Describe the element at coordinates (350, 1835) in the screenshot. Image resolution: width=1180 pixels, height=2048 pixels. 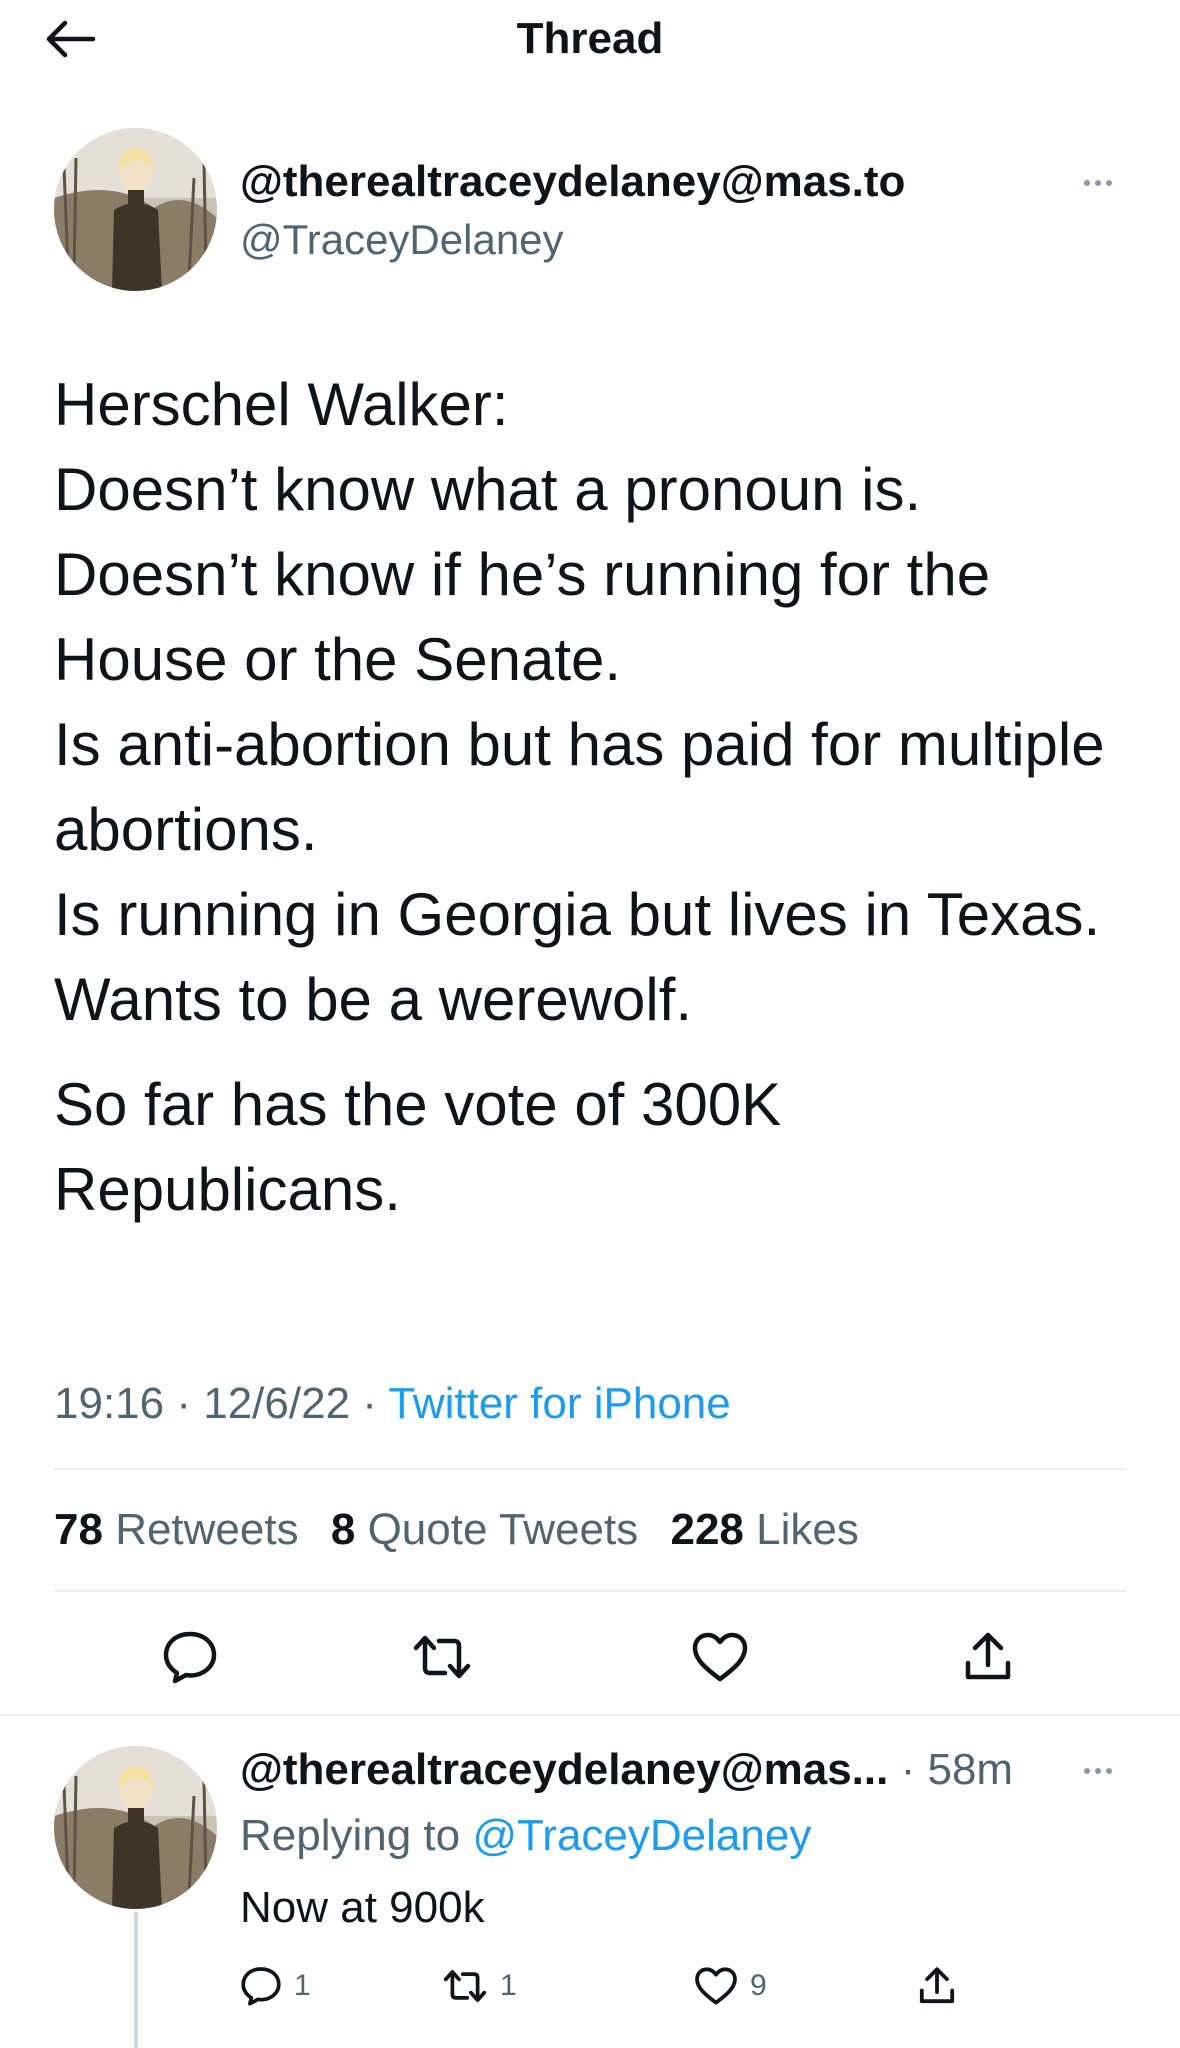
I see `replying-label: Replying to` at that location.